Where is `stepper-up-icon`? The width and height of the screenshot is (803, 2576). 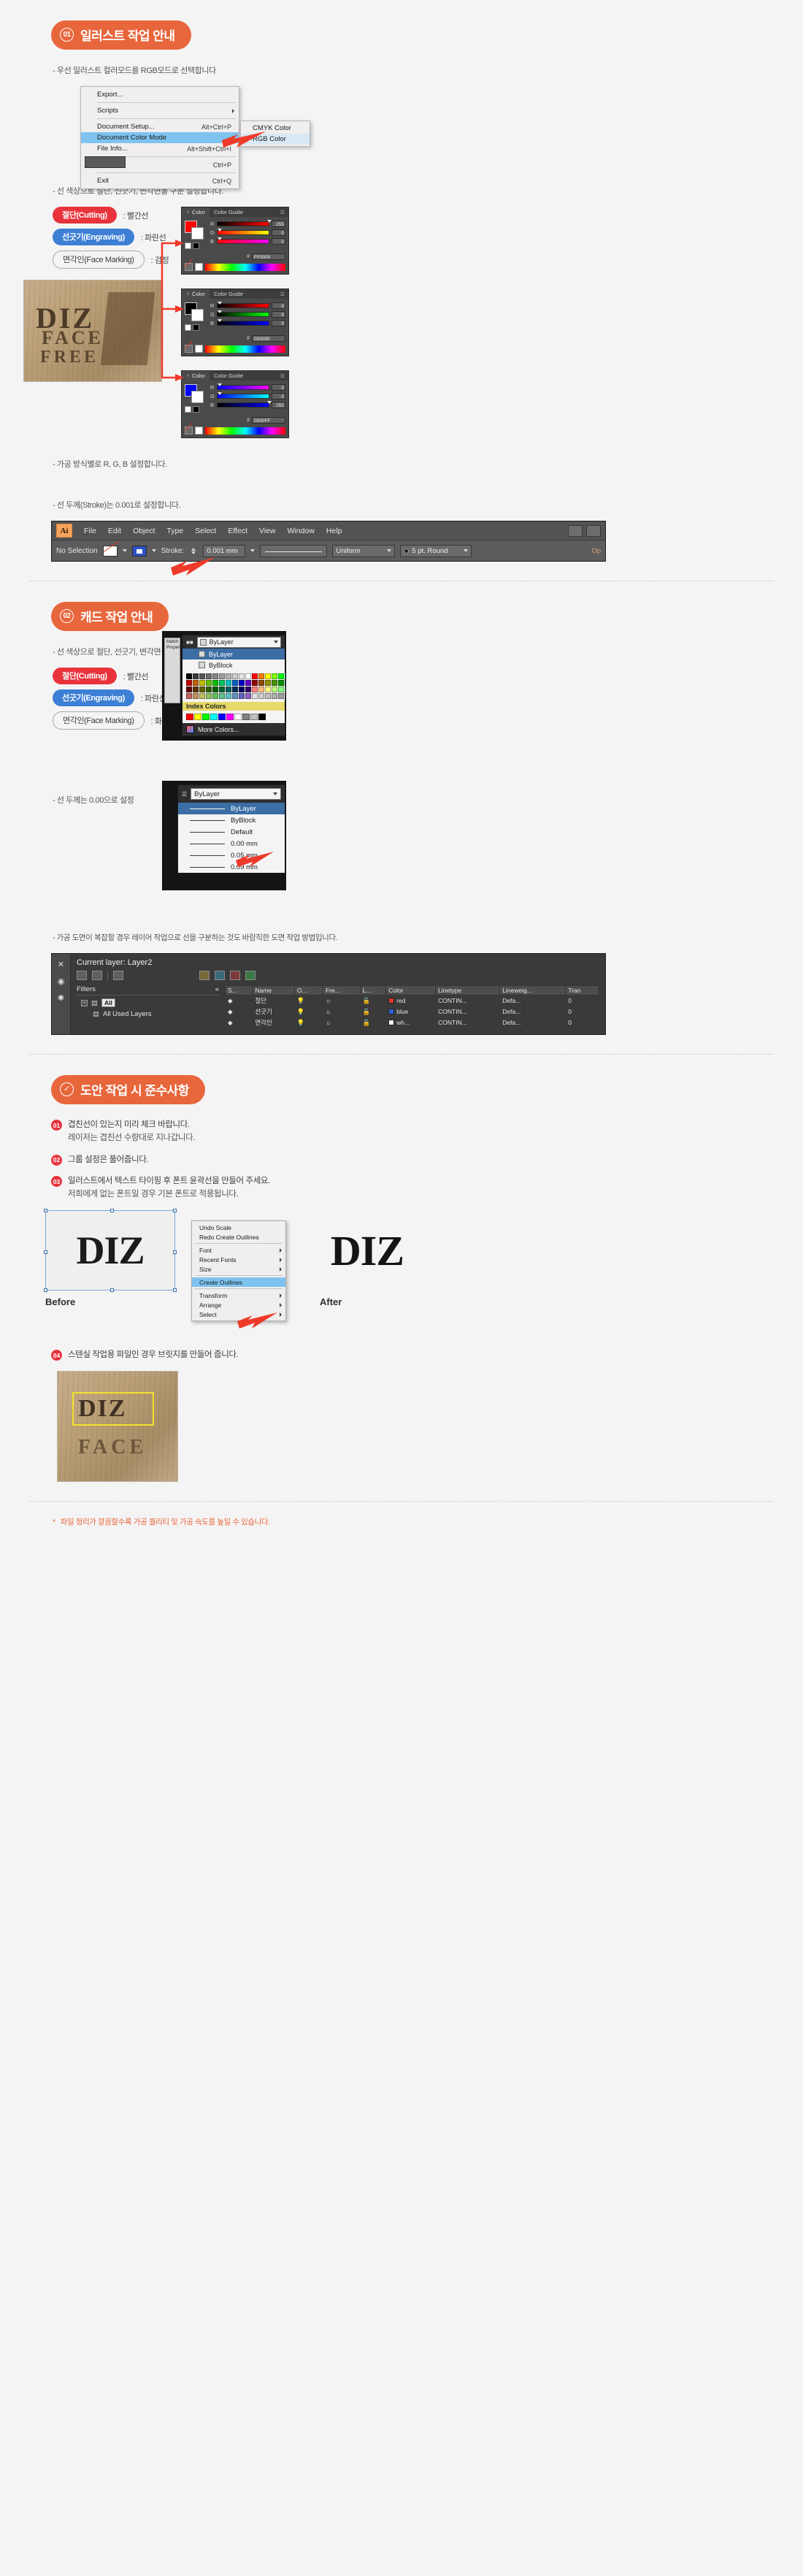
stepper-up-icon is located at coordinates (193, 549).